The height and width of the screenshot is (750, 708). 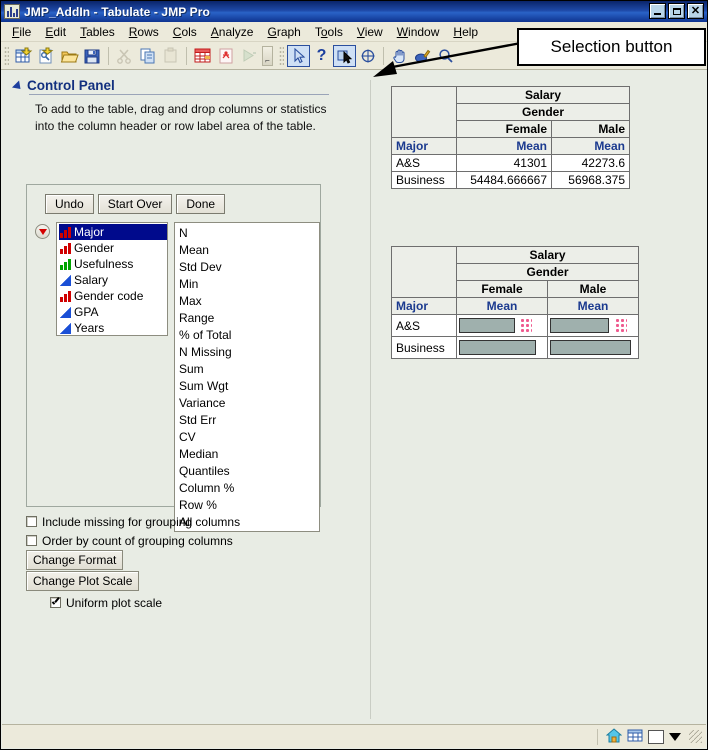 I want to click on color-swatch, so click(x=656, y=736).